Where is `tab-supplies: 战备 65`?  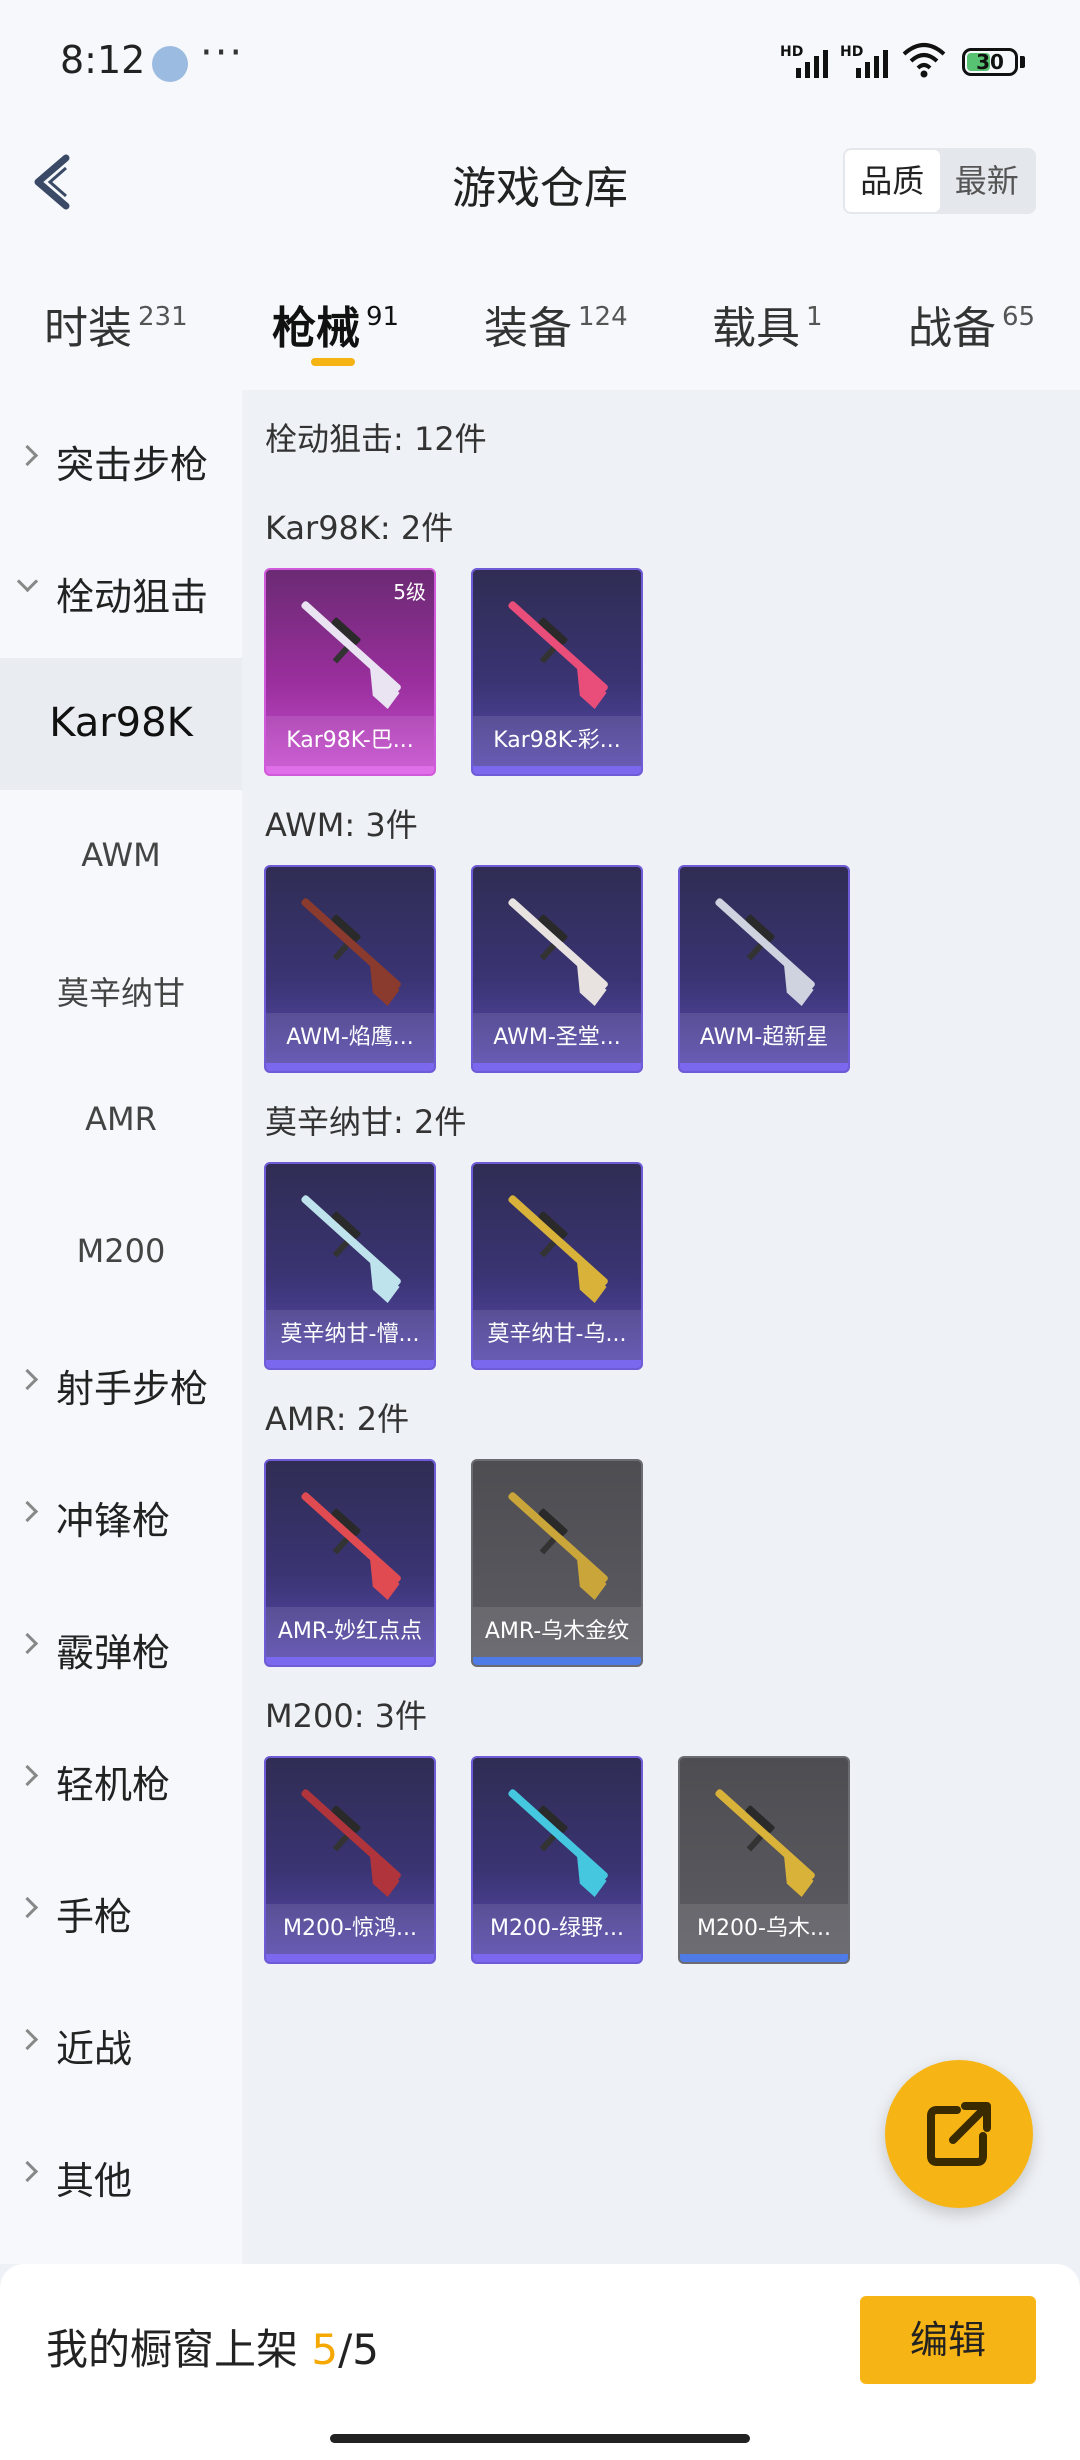 tab-supplies: 战备 65 is located at coordinates (971, 324).